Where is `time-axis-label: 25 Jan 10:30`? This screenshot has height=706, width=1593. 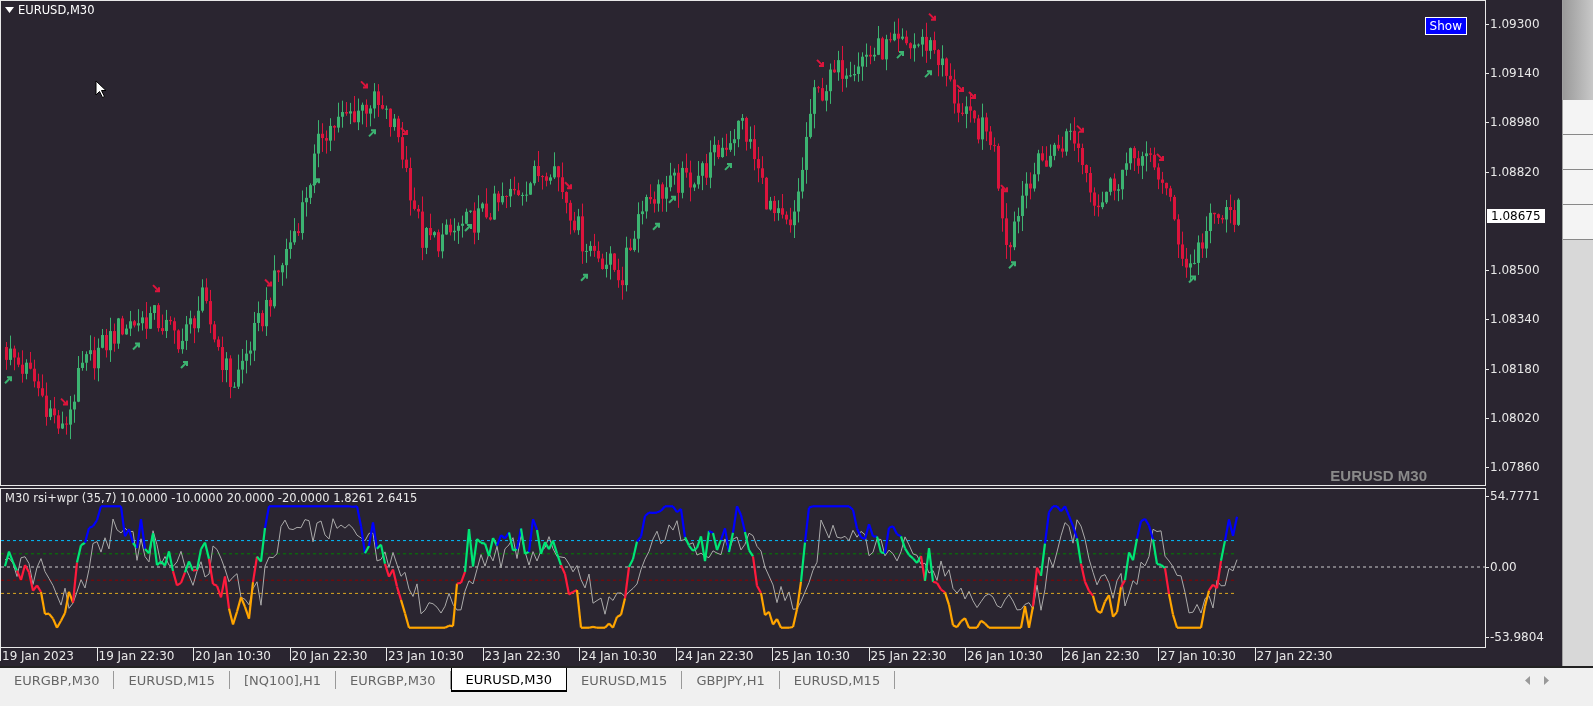
time-axis-label: 25 Jan 10:30 is located at coordinates (811, 654).